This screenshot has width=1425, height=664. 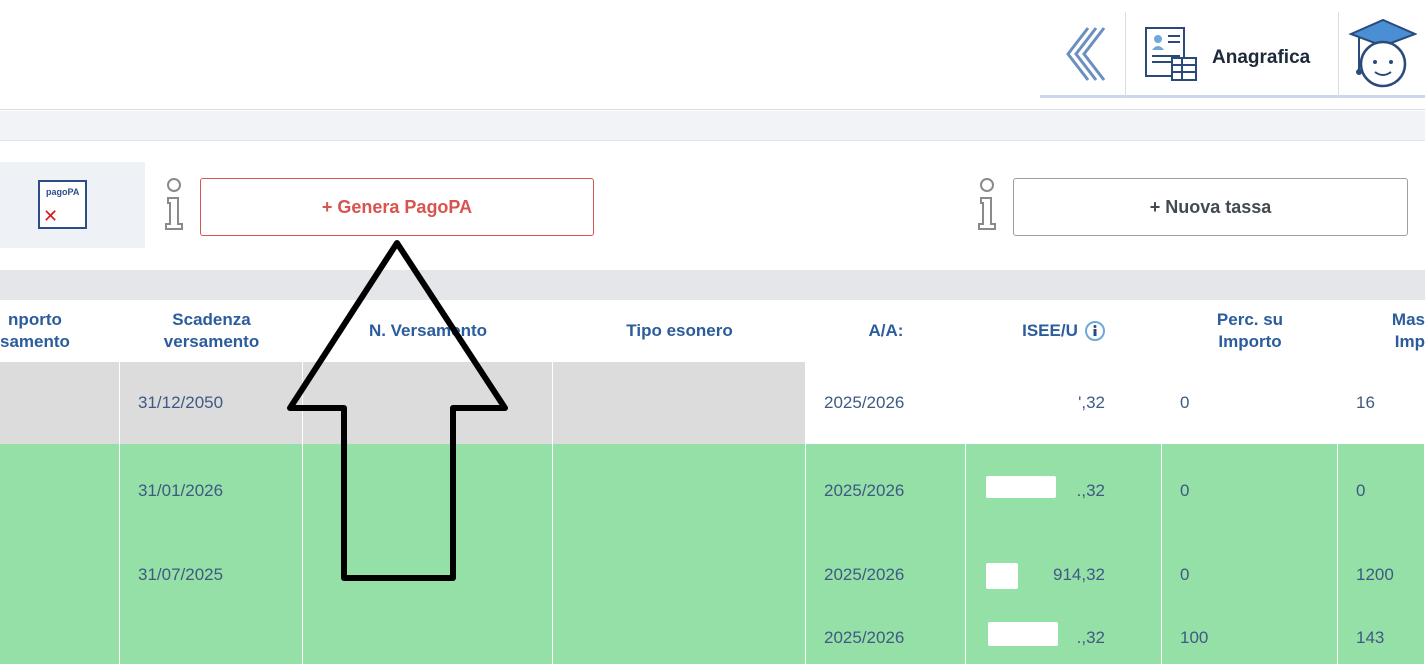 I want to click on close-icon: ✕, so click(x=51, y=216).